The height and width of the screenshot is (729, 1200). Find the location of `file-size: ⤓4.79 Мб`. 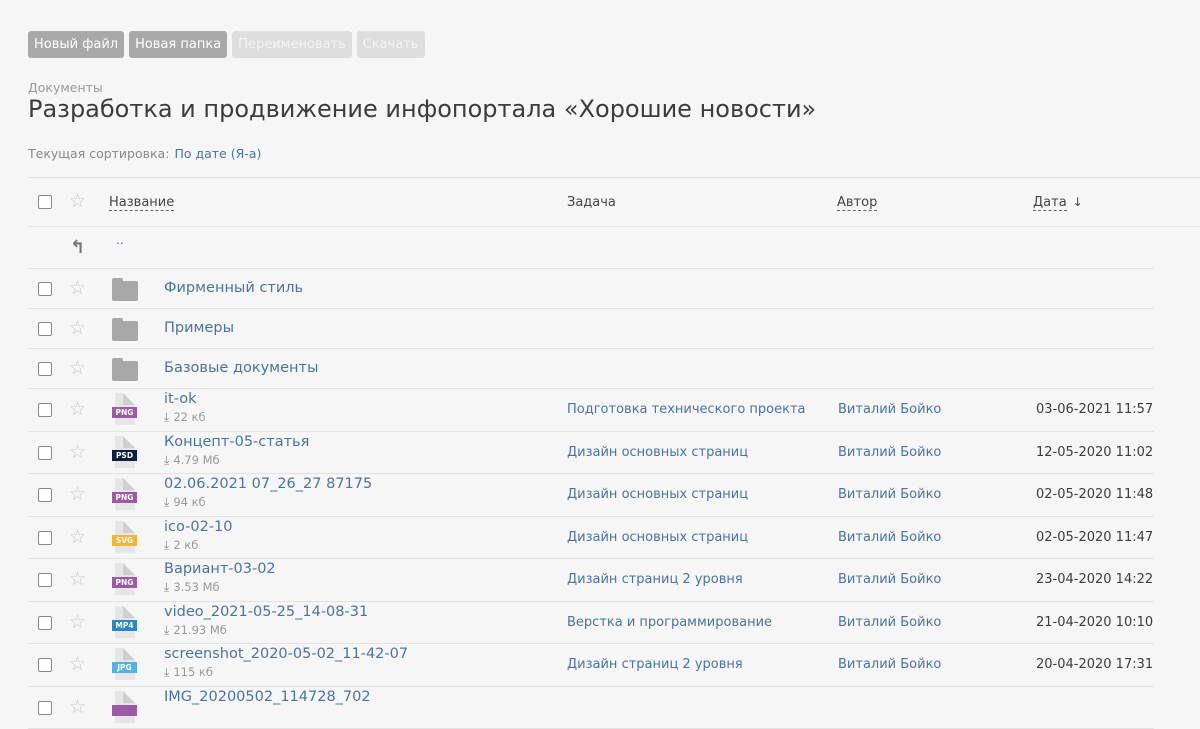

file-size: ⤓4.79 Мб is located at coordinates (192, 460).